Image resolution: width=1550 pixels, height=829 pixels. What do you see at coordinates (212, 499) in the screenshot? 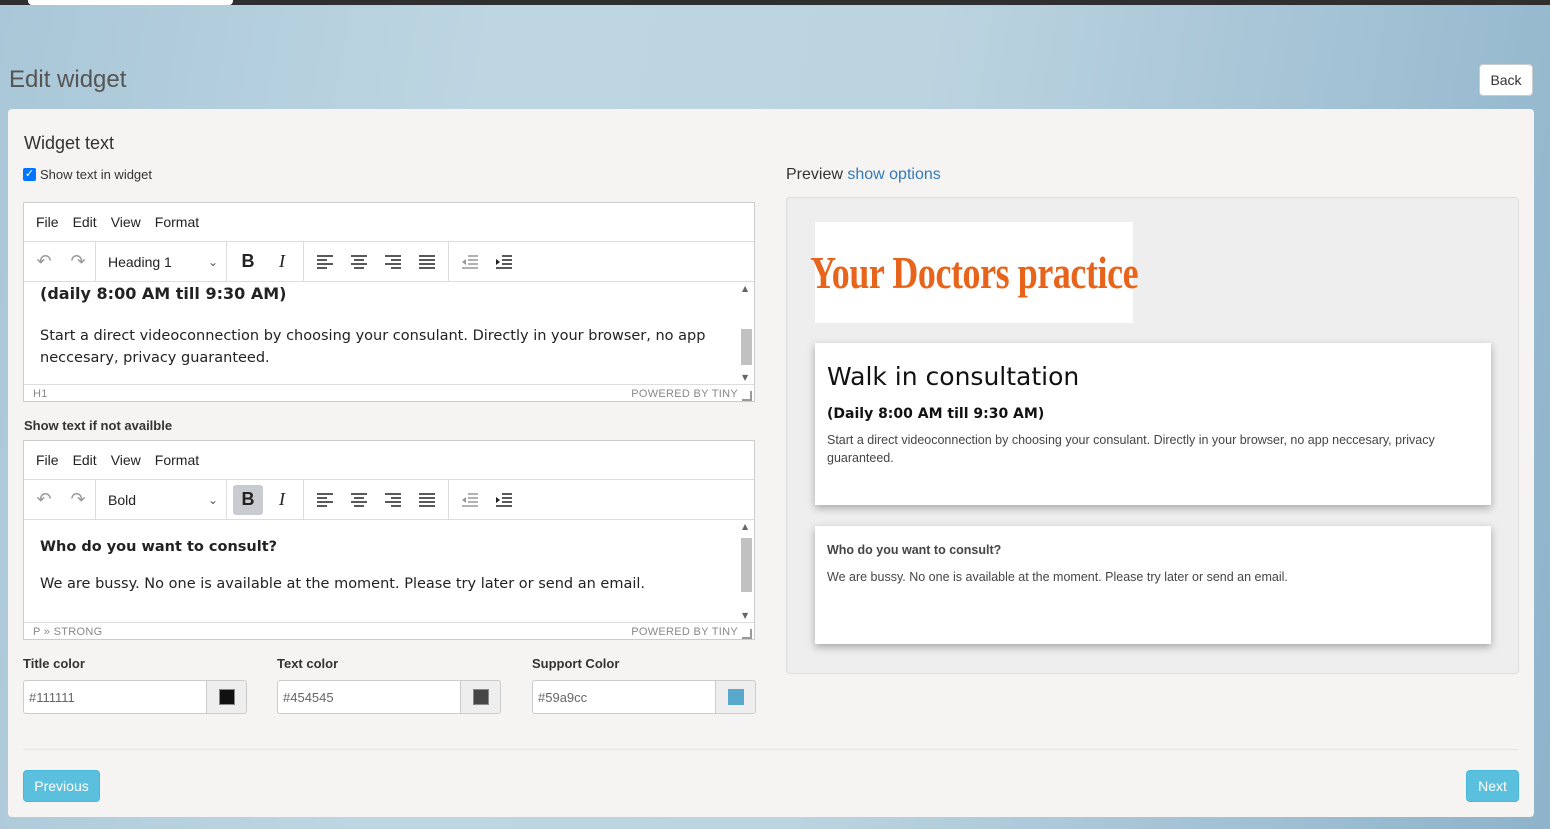
I see `chevron-down-icon: ⌄` at bounding box center [212, 499].